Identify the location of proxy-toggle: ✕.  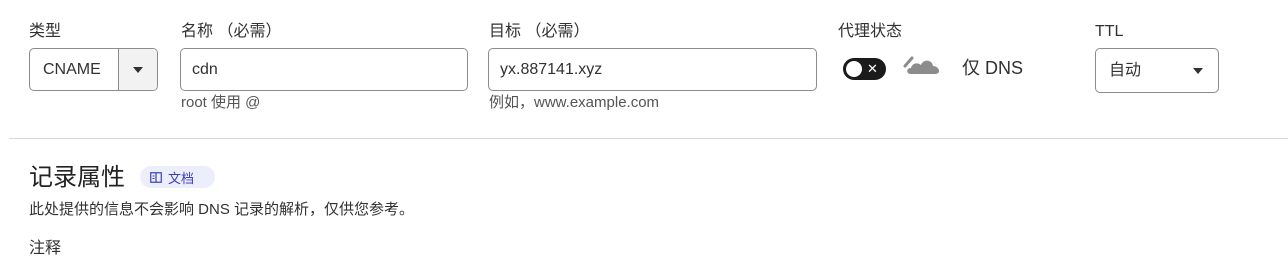
(864, 69).